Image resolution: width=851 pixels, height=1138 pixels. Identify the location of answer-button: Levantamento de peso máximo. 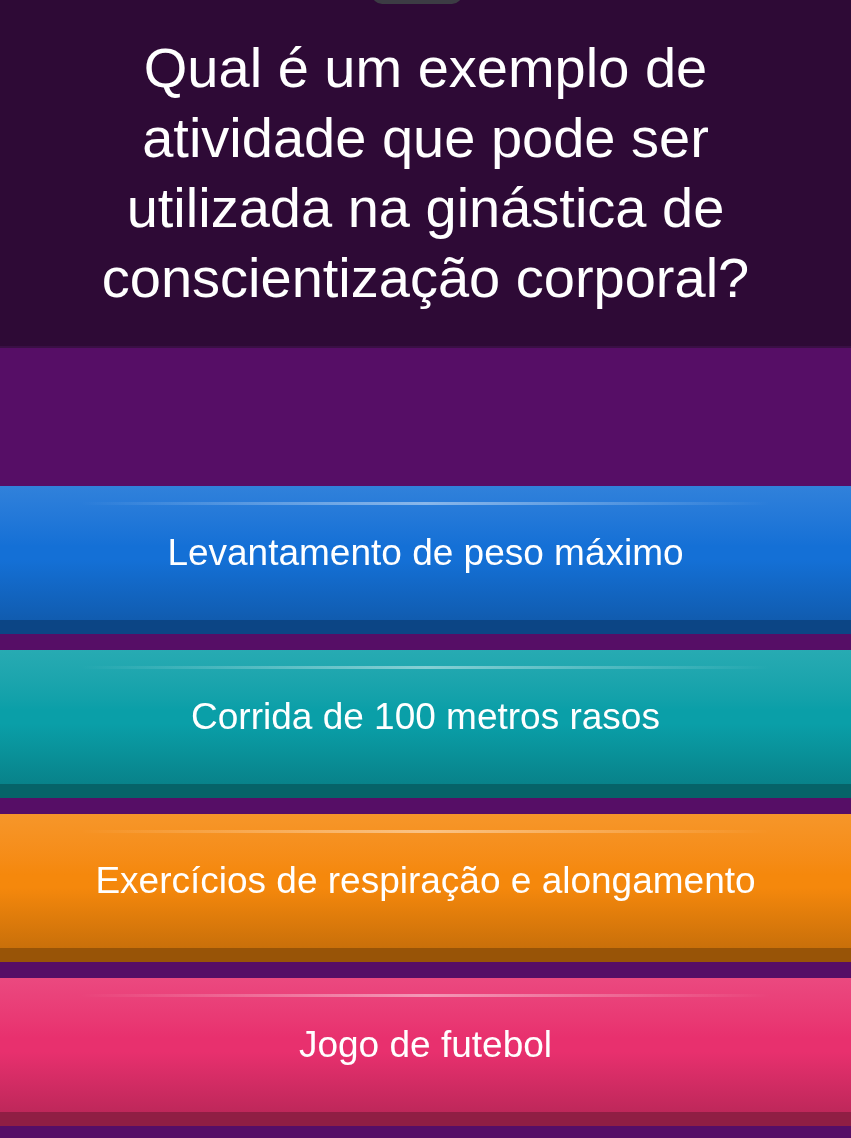
(425, 560).